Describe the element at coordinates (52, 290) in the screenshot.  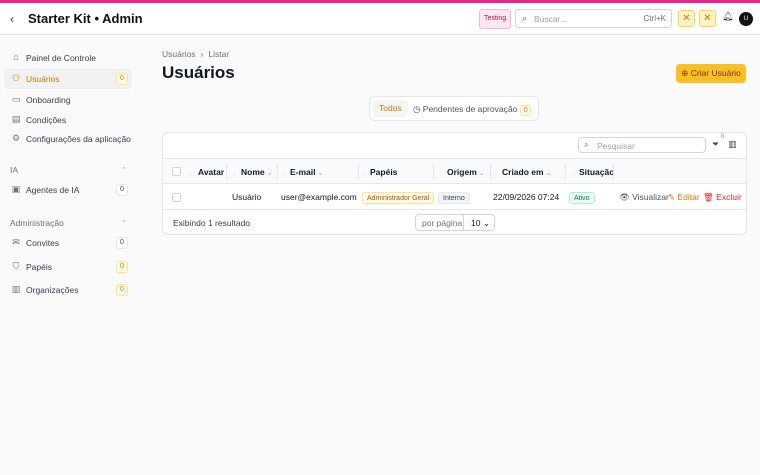
I see `sidebar-item-label: Organizações` at that location.